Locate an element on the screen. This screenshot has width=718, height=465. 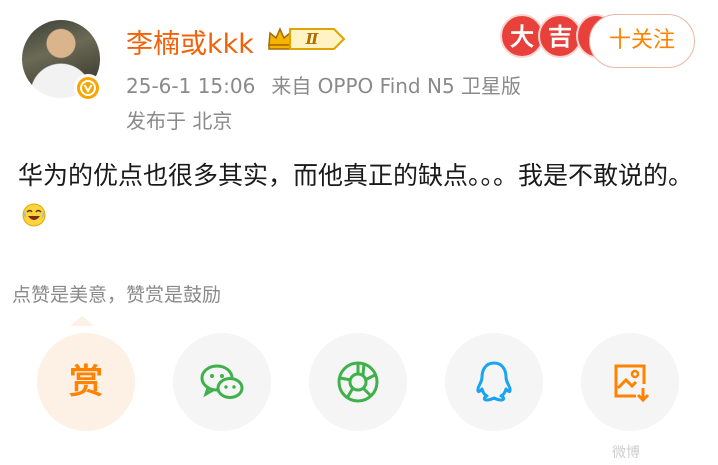
share-wechat-button is located at coordinates (222, 382).